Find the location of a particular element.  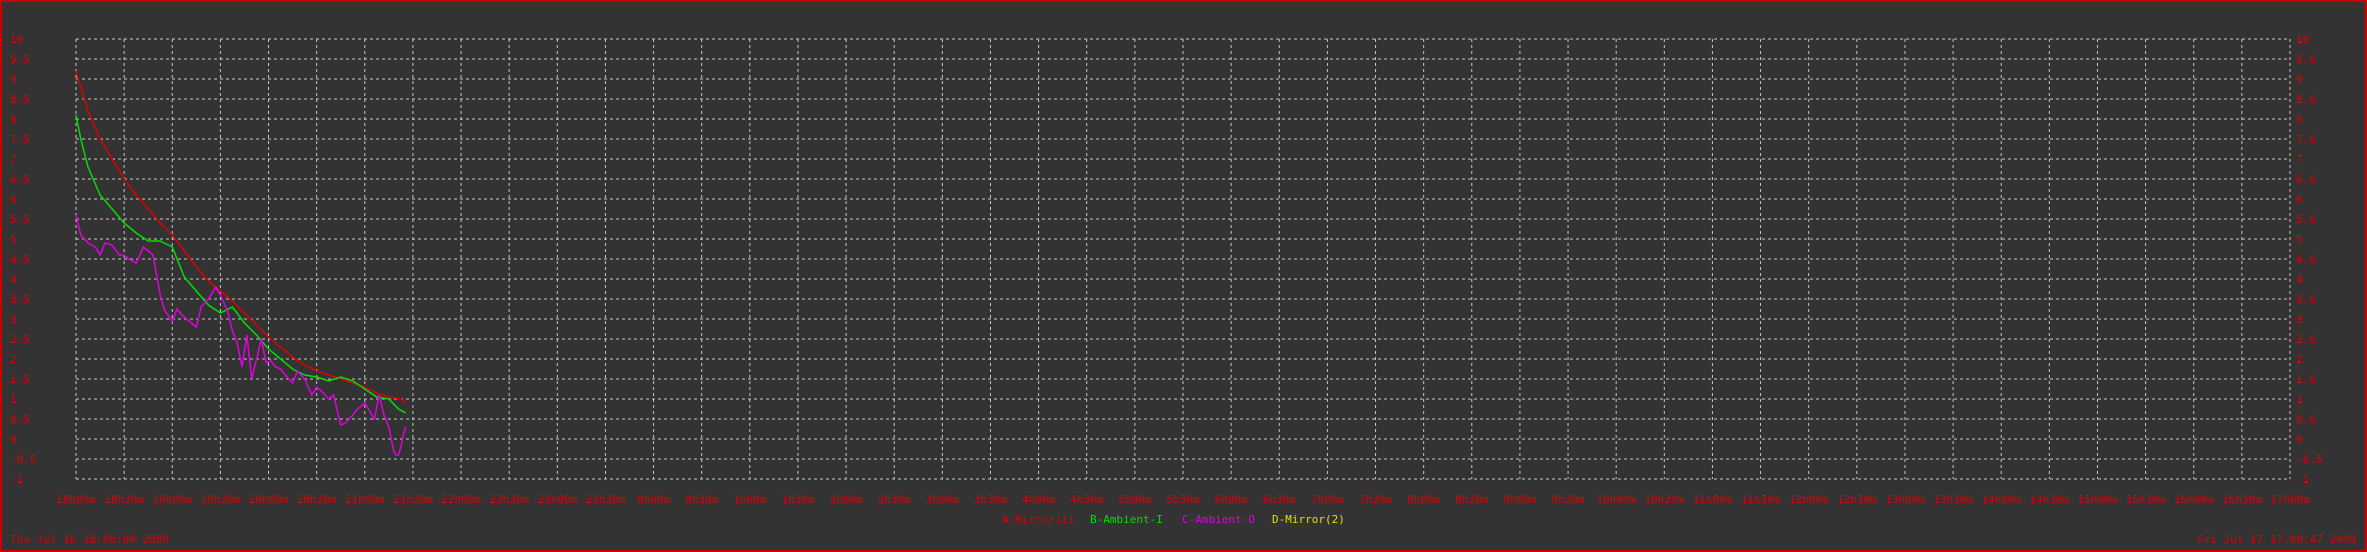

x-tick-label: 19h00m is located at coordinates (172, 499).